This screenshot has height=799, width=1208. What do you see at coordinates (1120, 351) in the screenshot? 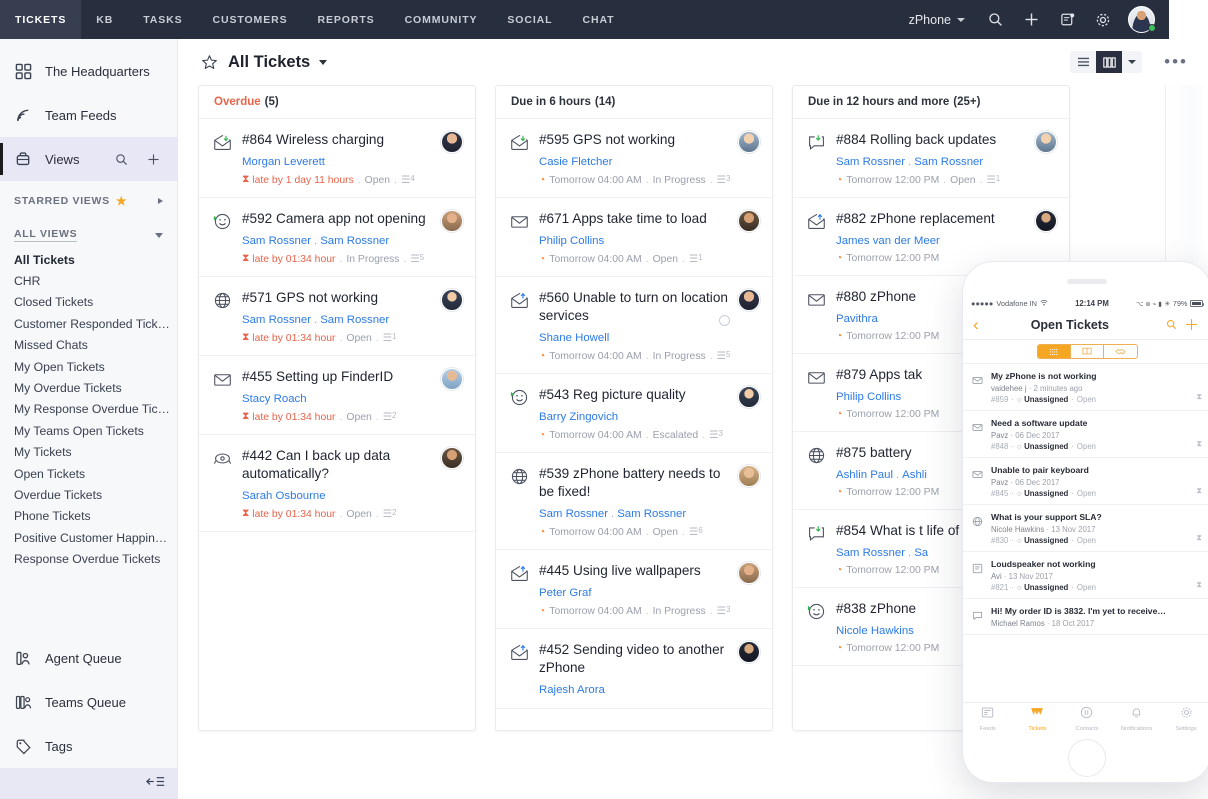
I see `phone-segment-handshake-icon` at bounding box center [1120, 351].